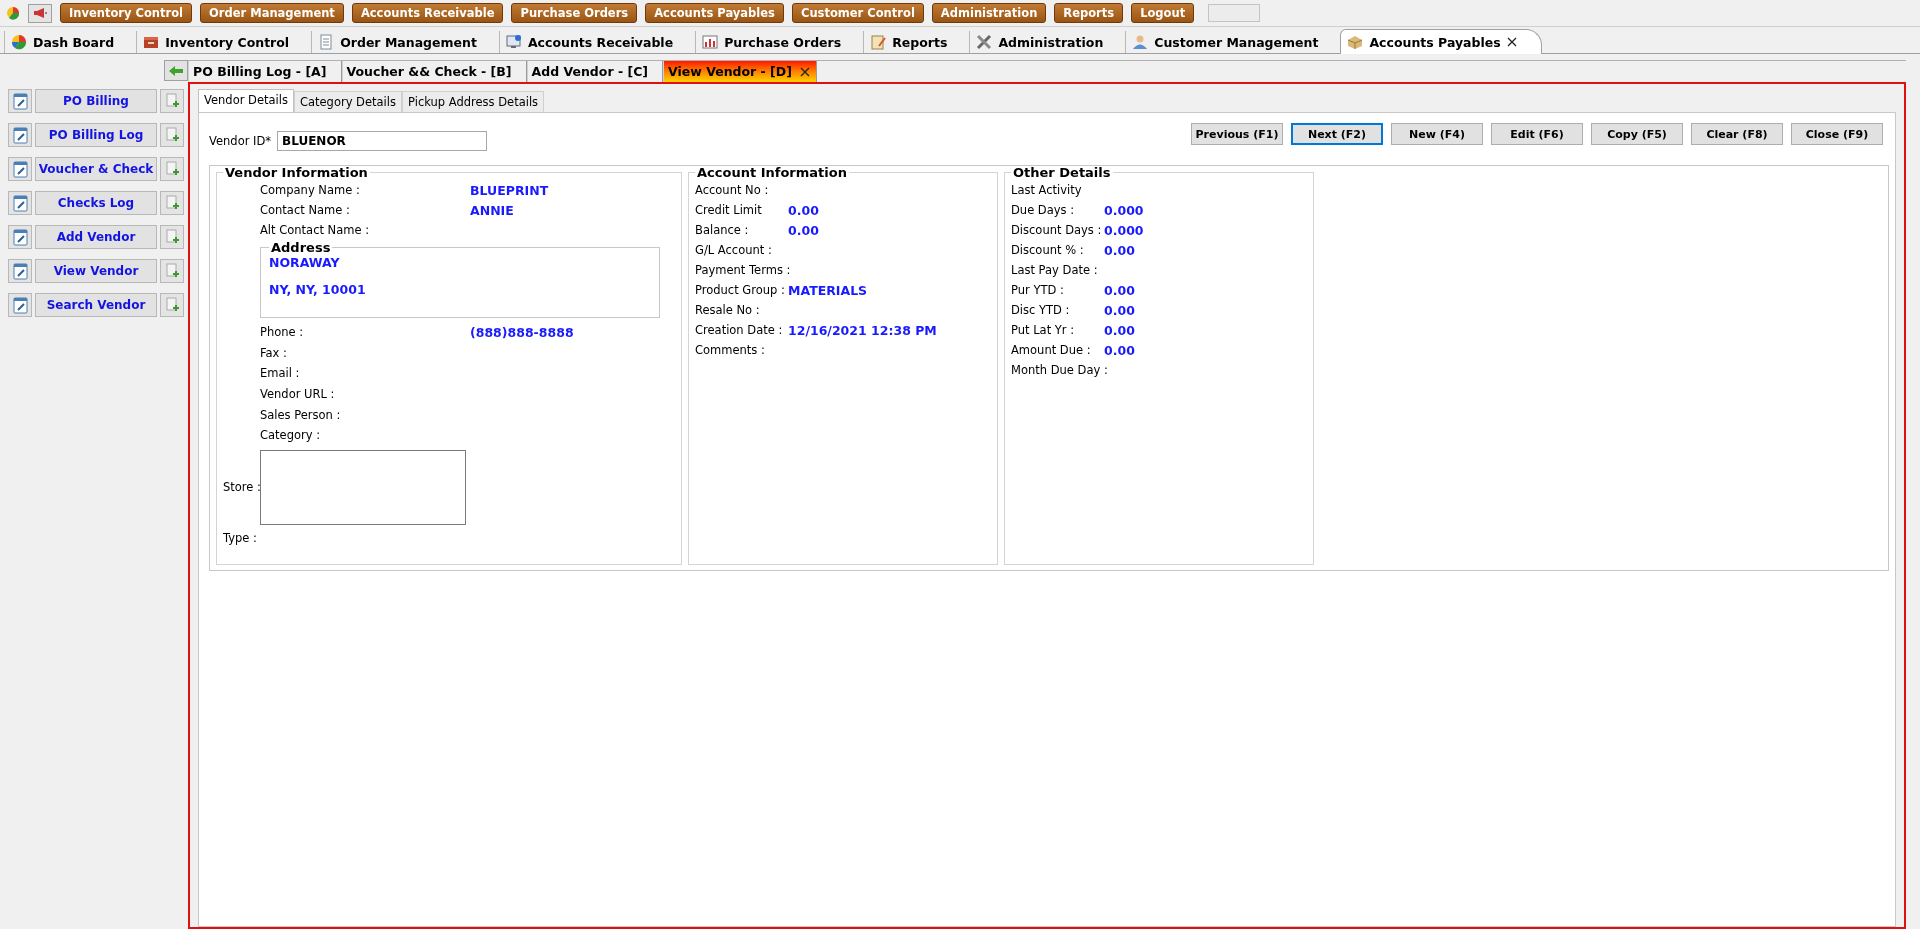 Image resolution: width=1920 pixels, height=929 pixels. I want to click on action-button: Edit (F6), so click(1537, 134).